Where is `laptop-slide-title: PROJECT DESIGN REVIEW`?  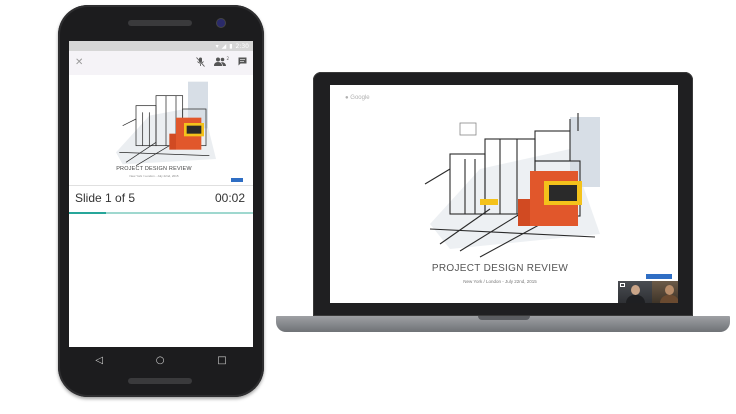 laptop-slide-title: PROJECT DESIGN REVIEW is located at coordinates (500, 268).